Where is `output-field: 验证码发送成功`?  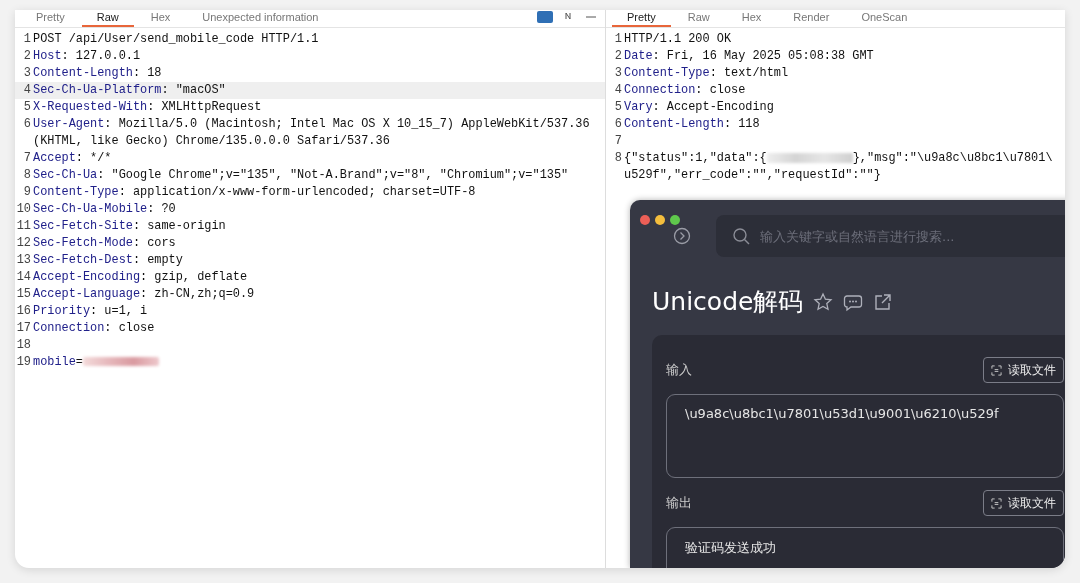 output-field: 验证码发送成功 is located at coordinates (865, 547).